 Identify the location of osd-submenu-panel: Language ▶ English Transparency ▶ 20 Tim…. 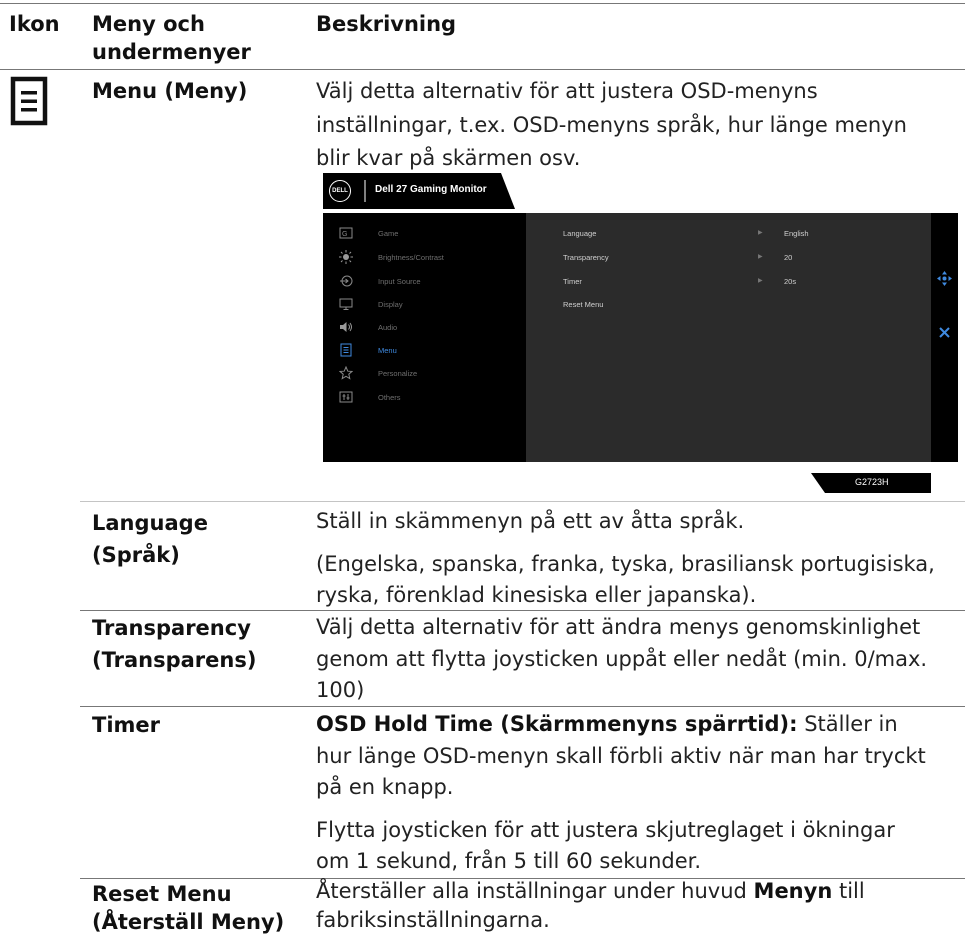
(728, 337).